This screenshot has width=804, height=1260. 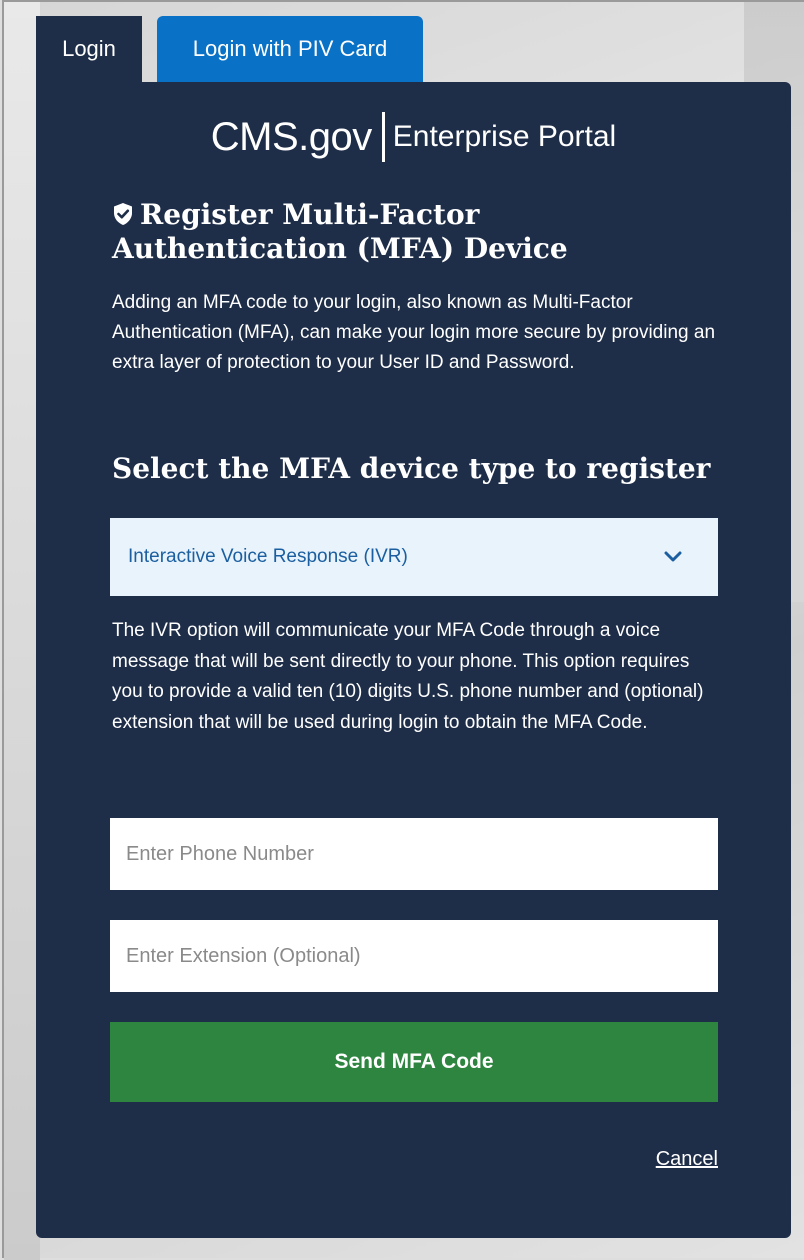 What do you see at coordinates (414, 1062) in the screenshot?
I see `send-mfa-code-button: Send MFA Code` at bounding box center [414, 1062].